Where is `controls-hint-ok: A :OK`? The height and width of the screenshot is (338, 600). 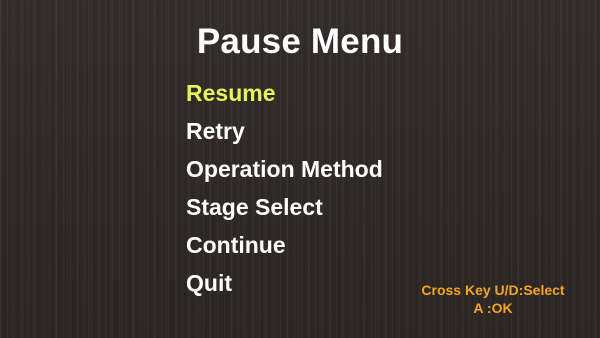
controls-hint-ok: A :OK is located at coordinates (493, 308).